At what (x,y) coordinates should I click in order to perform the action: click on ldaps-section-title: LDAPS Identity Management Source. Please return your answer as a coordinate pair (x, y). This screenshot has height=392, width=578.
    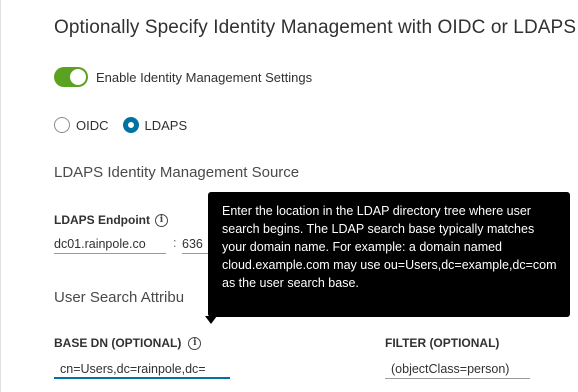
    Looking at the image, I should click on (177, 172).